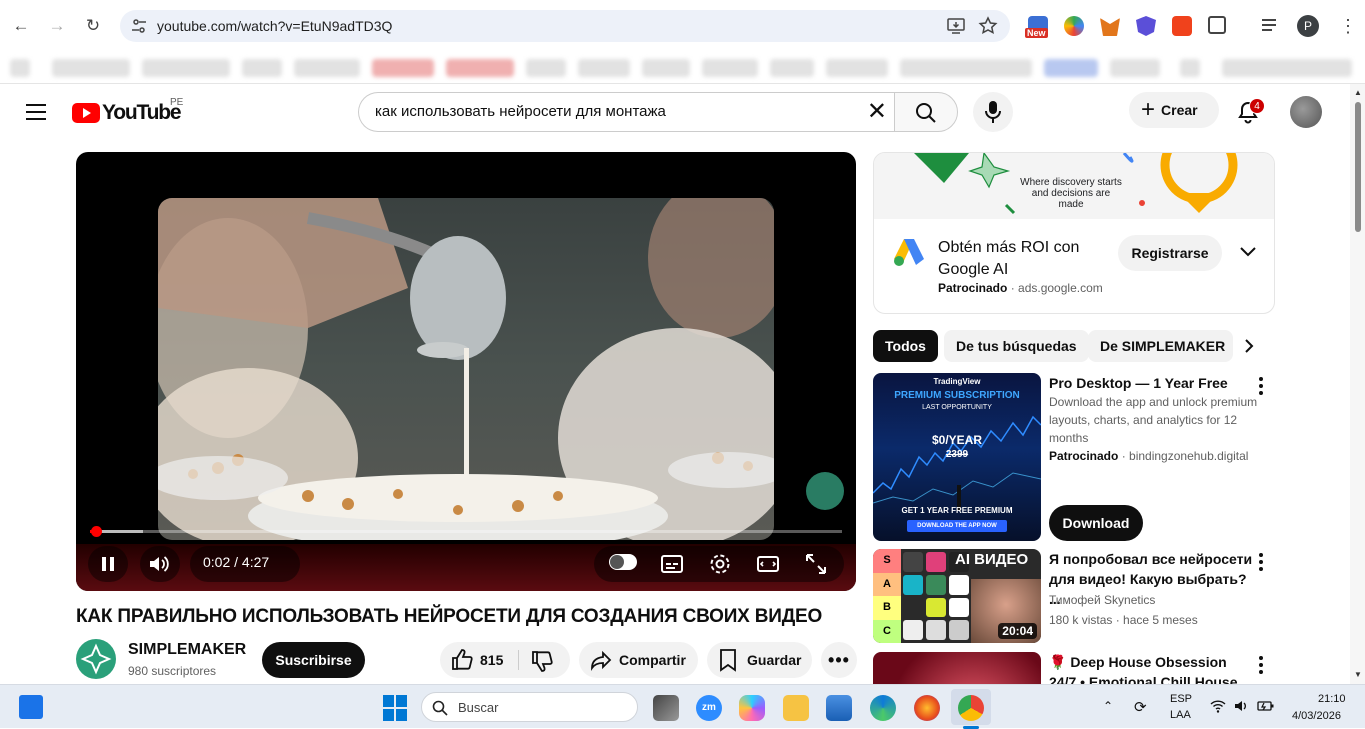 This screenshot has height=729, width=1365. I want to click on subtitles-icon, so click(672, 564).